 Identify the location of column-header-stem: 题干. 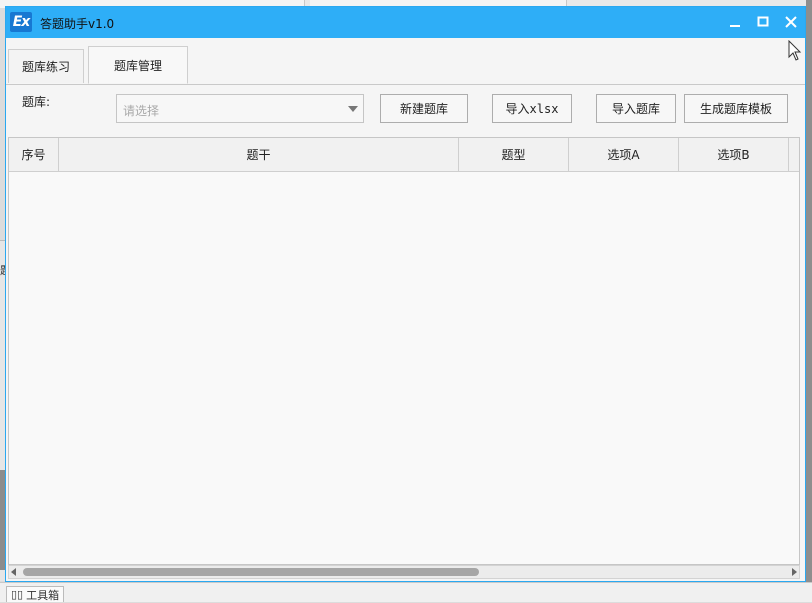
(259, 155).